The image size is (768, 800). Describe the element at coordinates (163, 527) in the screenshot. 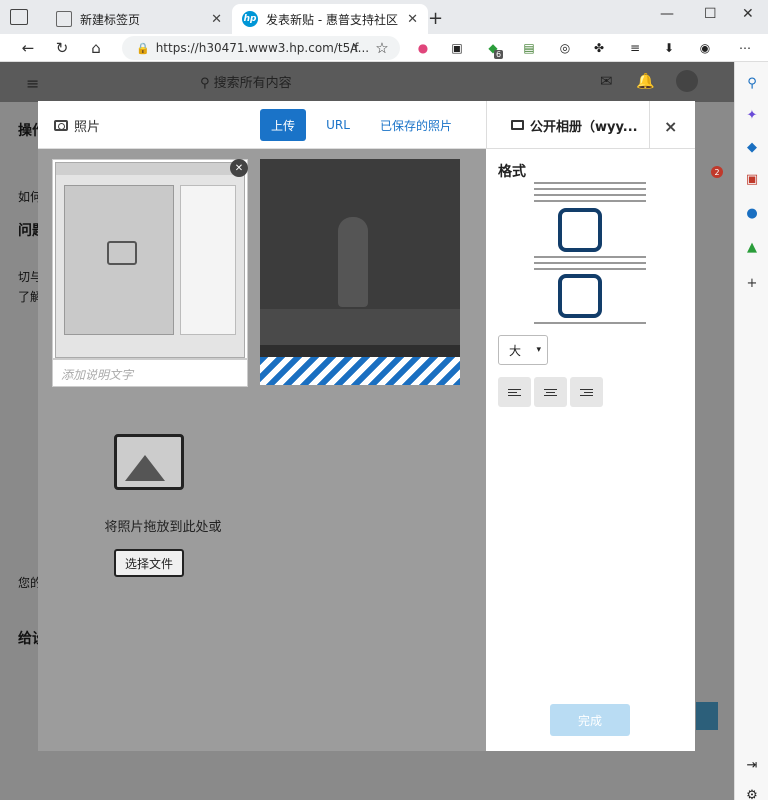

I see `drop-zone-text: 将照片拖放到此处或` at that location.